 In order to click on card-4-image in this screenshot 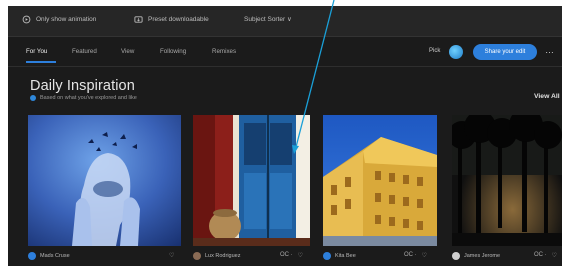, I will do `click(507, 180)`.